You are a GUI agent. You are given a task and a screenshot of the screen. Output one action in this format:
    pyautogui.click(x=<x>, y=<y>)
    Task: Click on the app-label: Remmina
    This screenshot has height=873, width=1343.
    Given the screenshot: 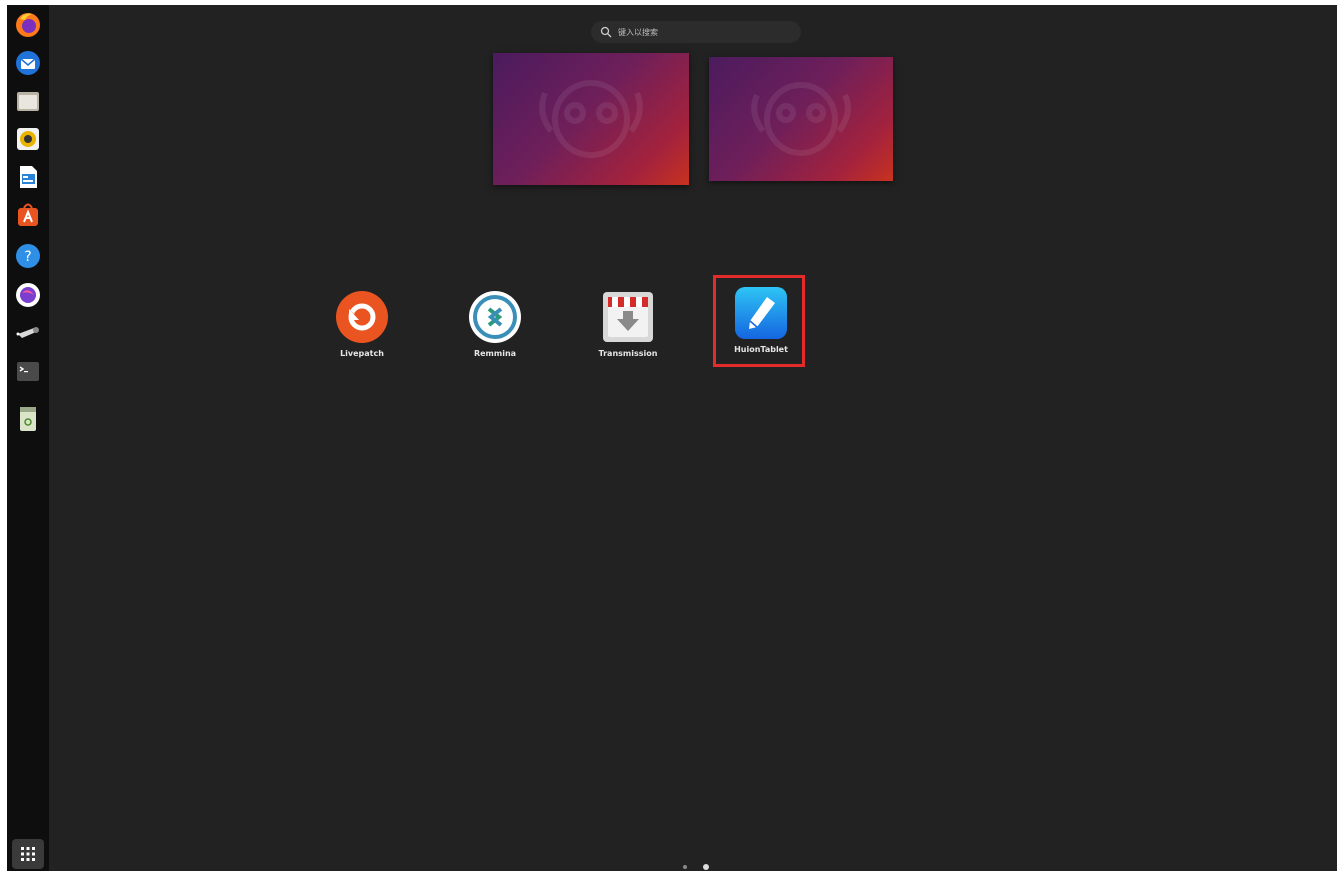 What is the action you would take?
    pyautogui.click(x=495, y=353)
    